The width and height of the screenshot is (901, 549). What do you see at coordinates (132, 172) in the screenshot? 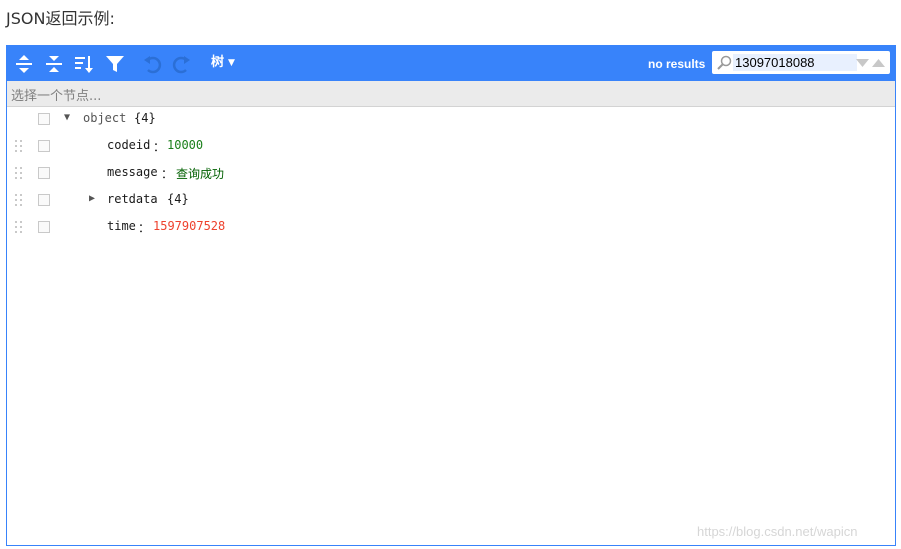
I see `field-key: message` at bounding box center [132, 172].